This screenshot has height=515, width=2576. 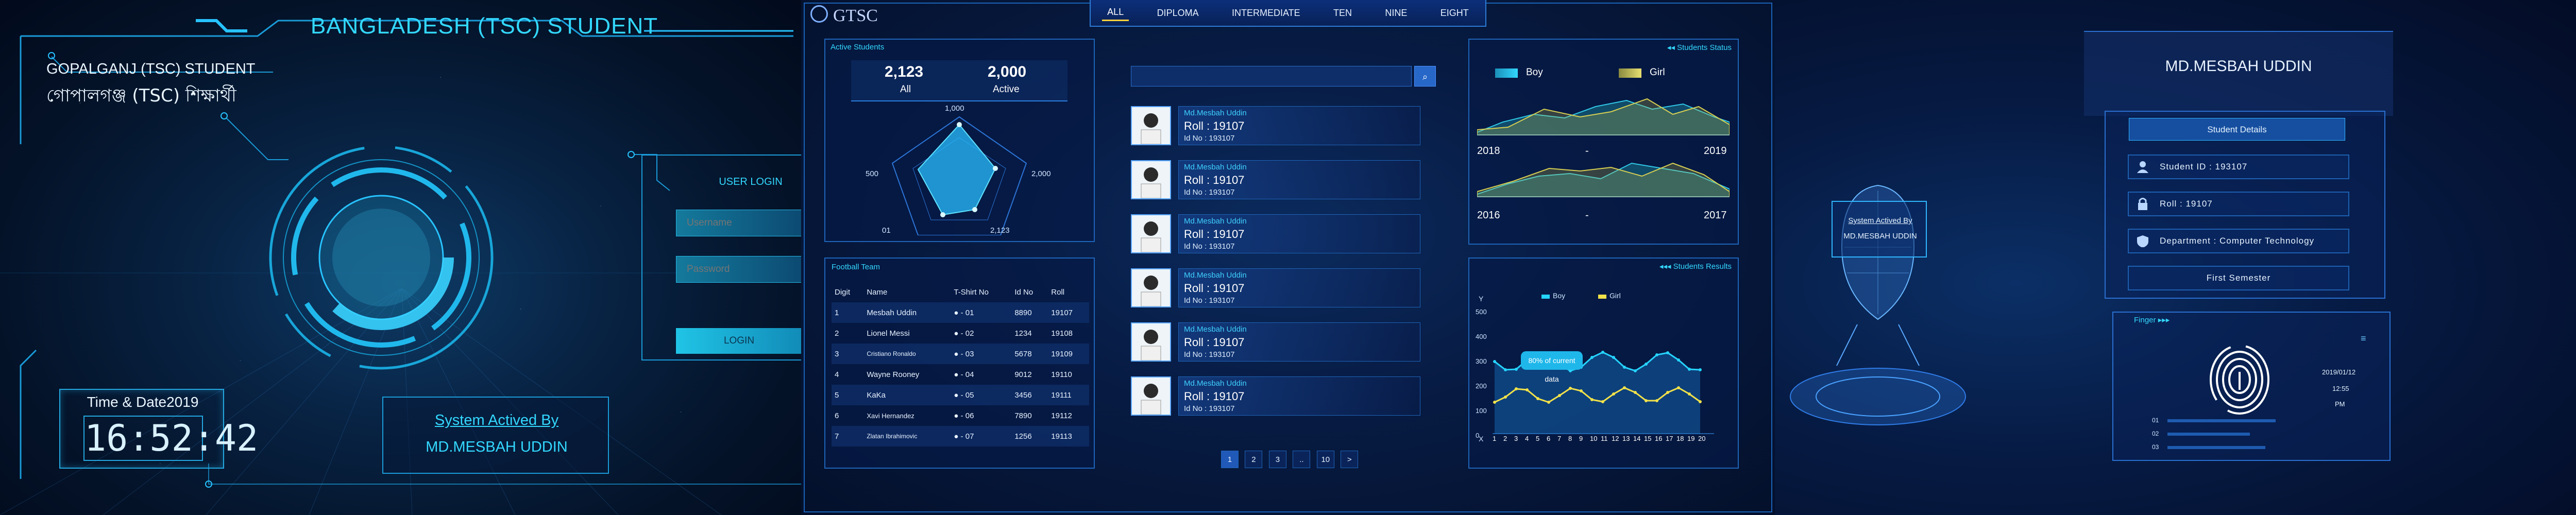 What do you see at coordinates (964, 375) in the screenshot?
I see `cell-tshirt: ● - 04` at bounding box center [964, 375].